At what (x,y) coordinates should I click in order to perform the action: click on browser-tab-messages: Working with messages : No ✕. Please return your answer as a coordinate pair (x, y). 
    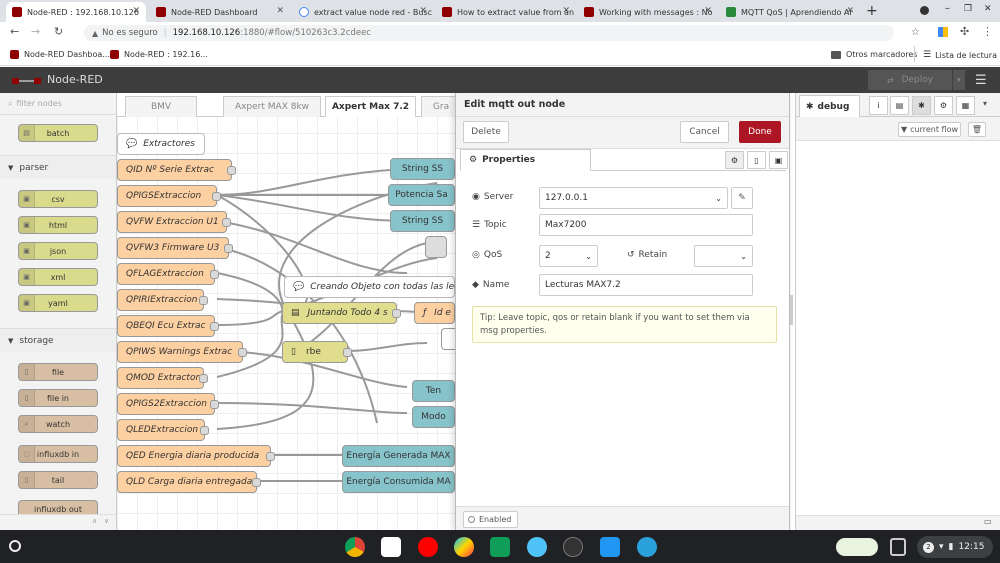
    Looking at the image, I should click on (648, 12).